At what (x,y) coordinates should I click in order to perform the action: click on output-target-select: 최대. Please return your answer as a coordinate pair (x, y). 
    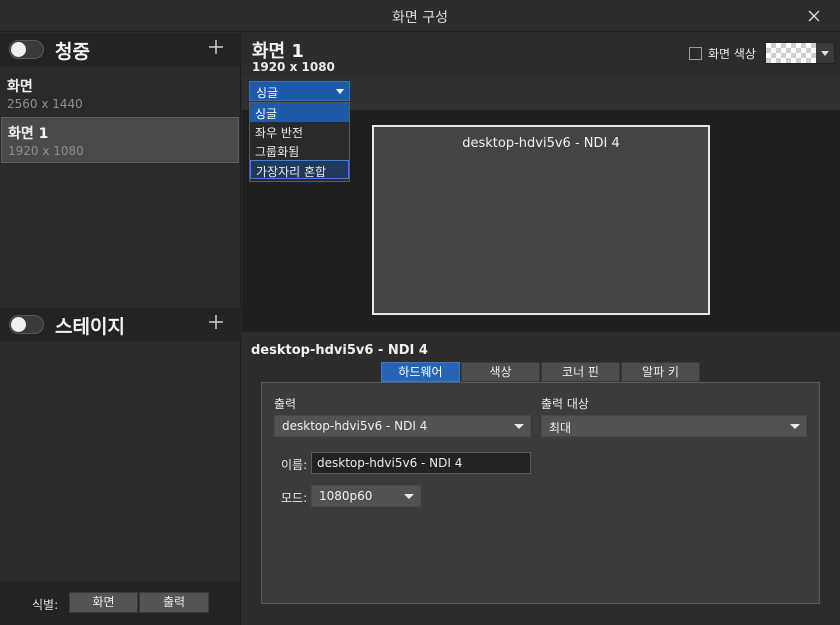
    Looking at the image, I should click on (674, 426).